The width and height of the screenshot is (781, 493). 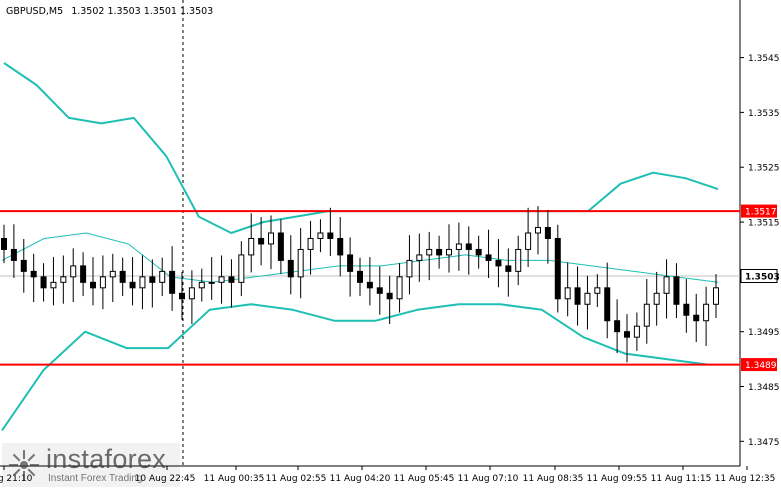 What do you see at coordinates (764, 333) in the screenshot?
I see `price-tick-label: 1.3495` at bounding box center [764, 333].